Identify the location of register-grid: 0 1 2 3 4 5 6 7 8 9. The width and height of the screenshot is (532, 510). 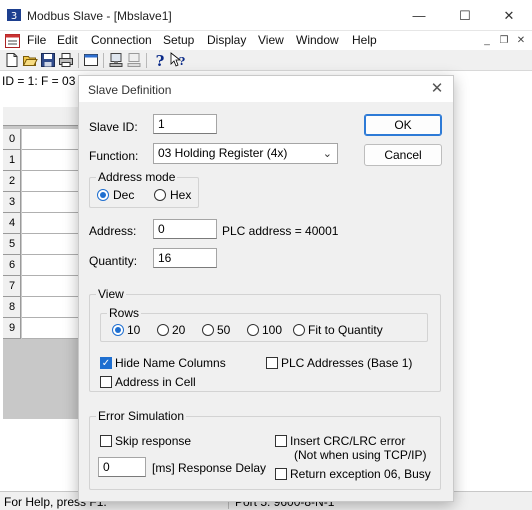
(41, 263).